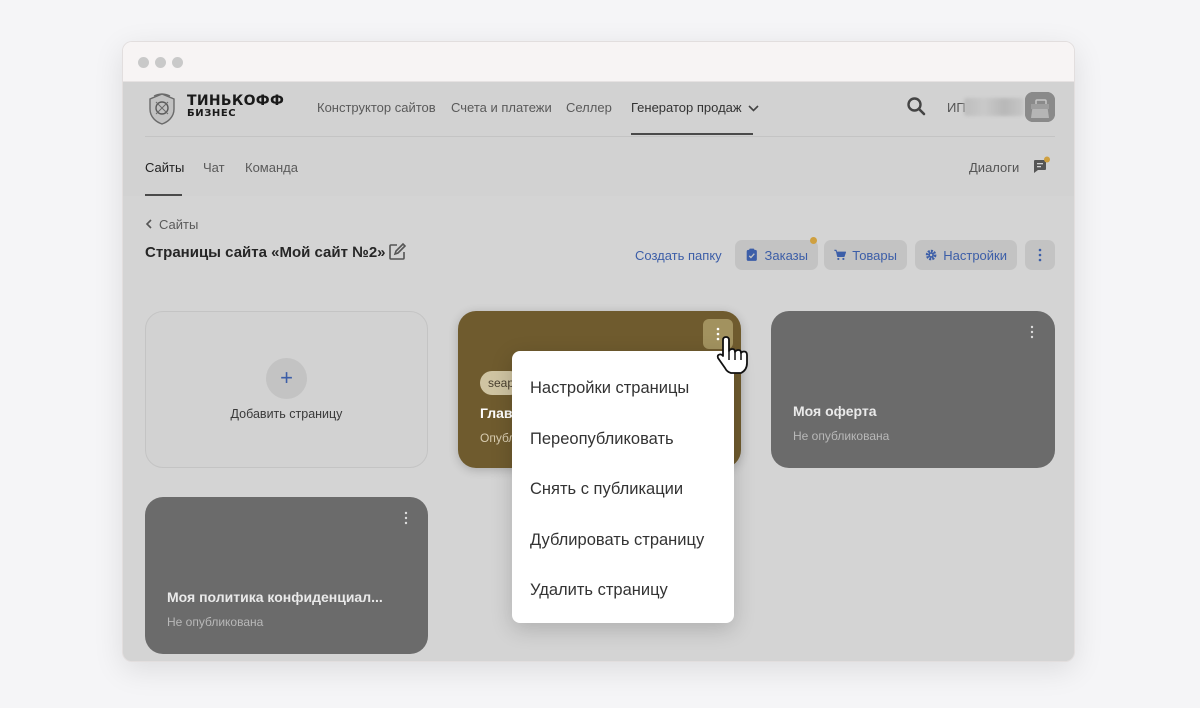  I want to click on nav-sales-generator: Генератор продаж, so click(695, 107).